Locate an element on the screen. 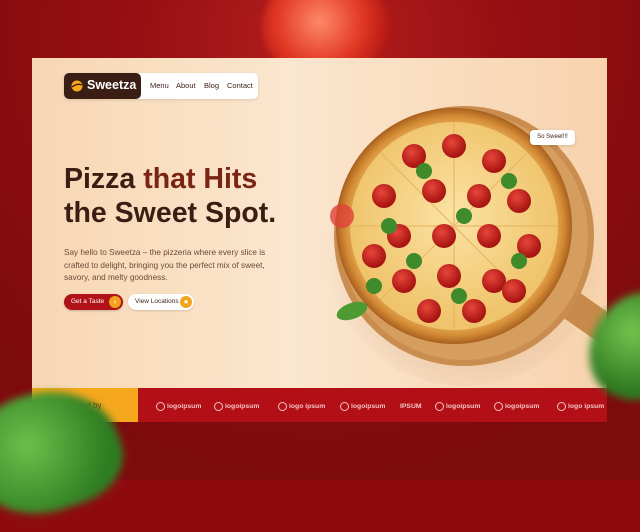 This screenshot has width=640, height=532. partner-logo-5: IPSUM is located at coordinates (411, 406).